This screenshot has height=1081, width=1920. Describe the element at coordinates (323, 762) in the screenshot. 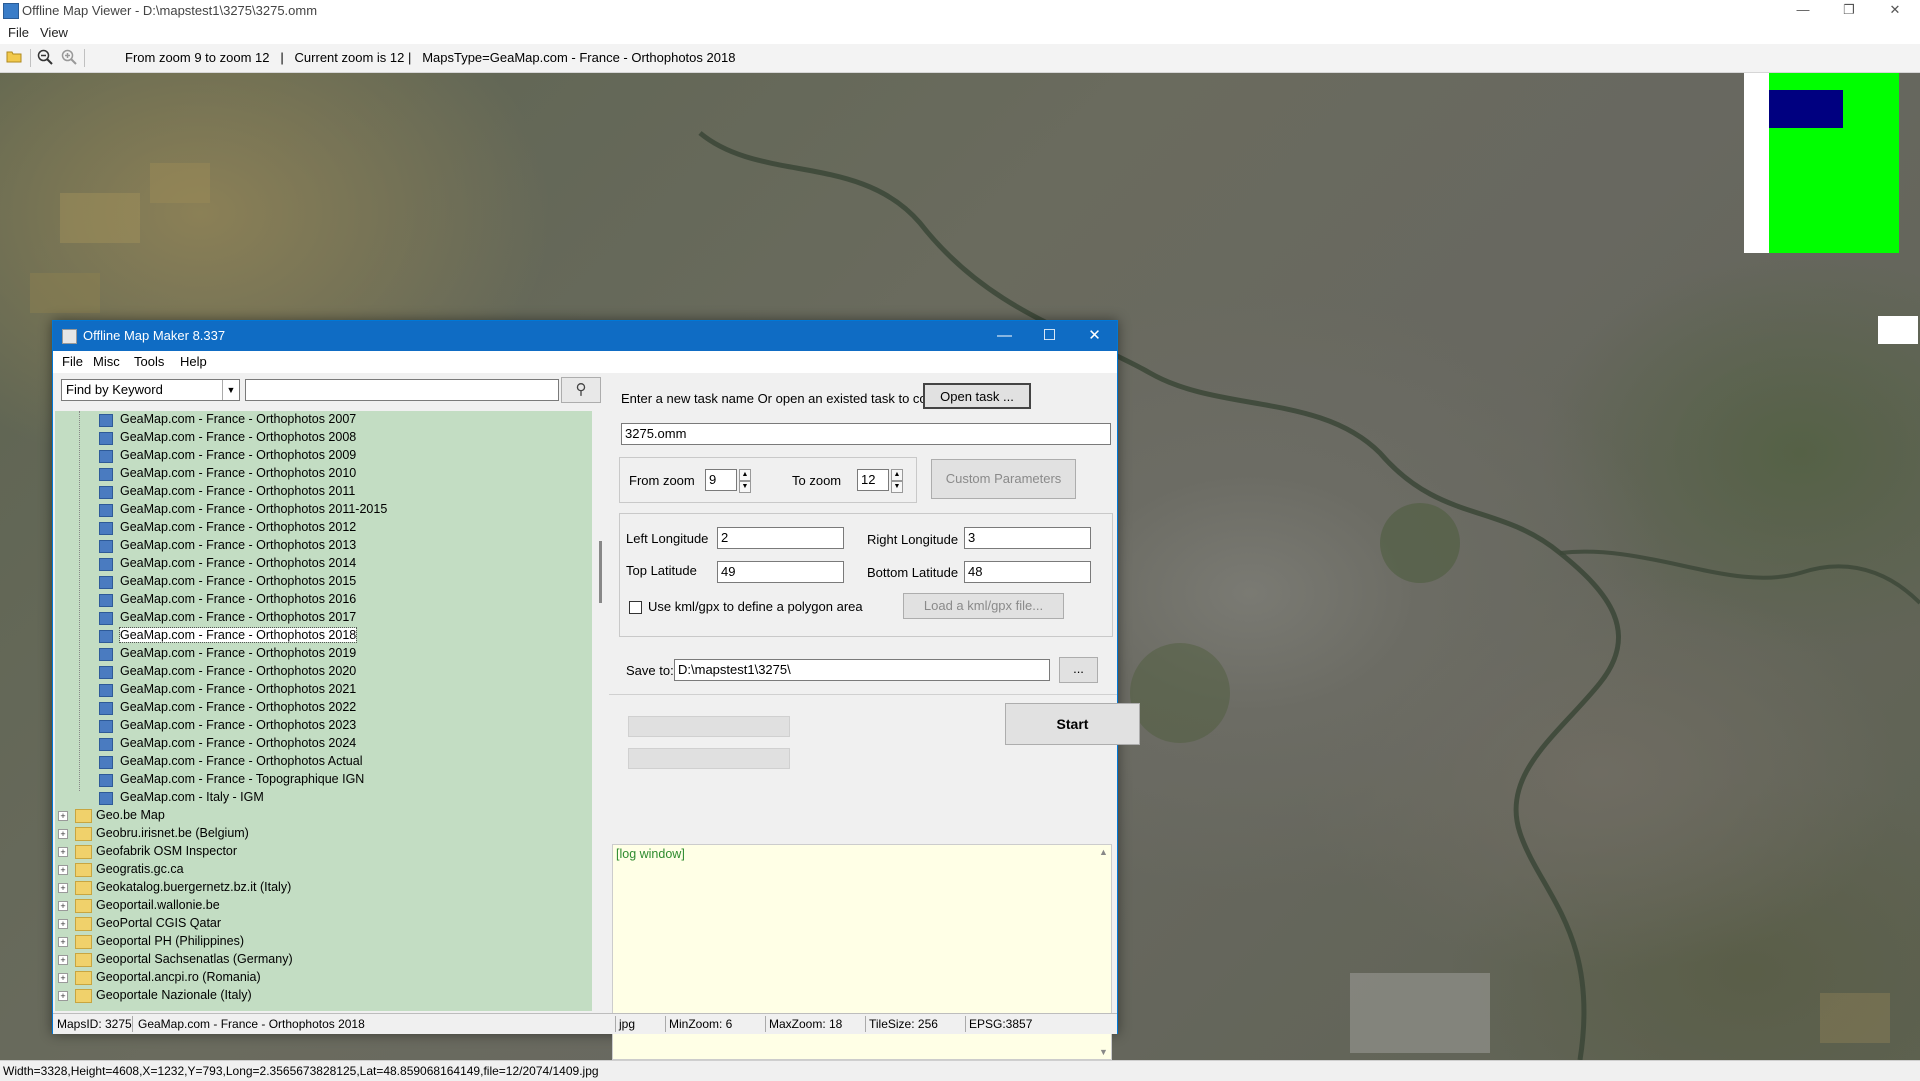

I see `tree-item-map: GeaMap.com - France - Orthophotos Actual` at that location.